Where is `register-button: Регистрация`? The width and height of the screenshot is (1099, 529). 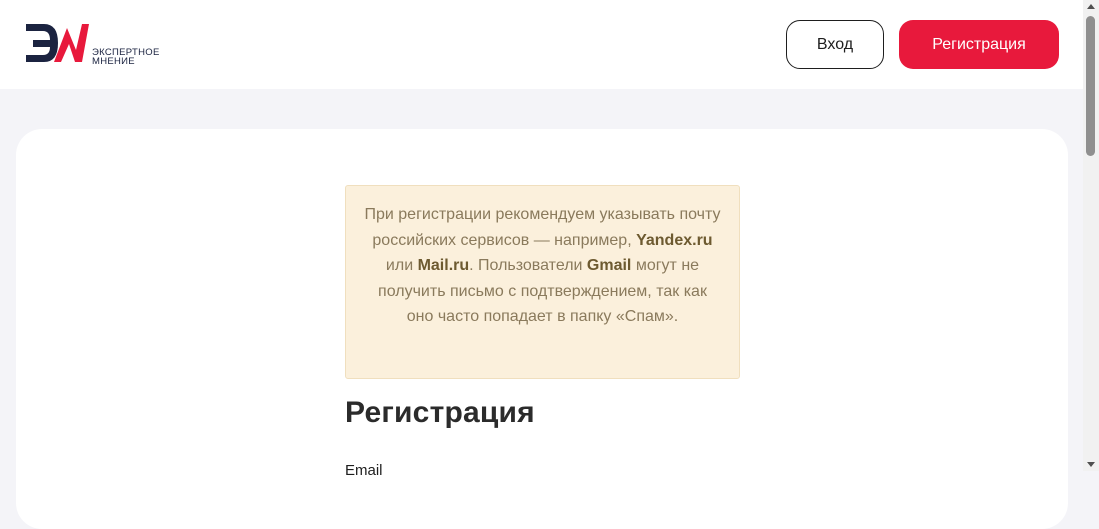 register-button: Регистрация is located at coordinates (979, 44).